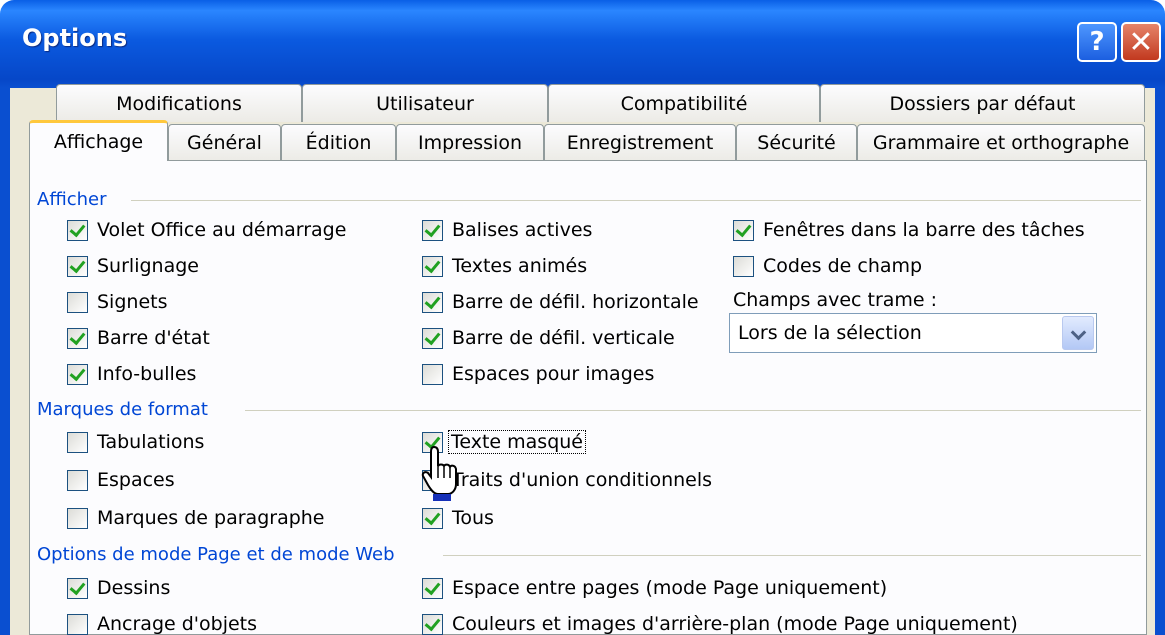  What do you see at coordinates (553, 374) in the screenshot?
I see `checkbox-label: Espaces pour images` at bounding box center [553, 374].